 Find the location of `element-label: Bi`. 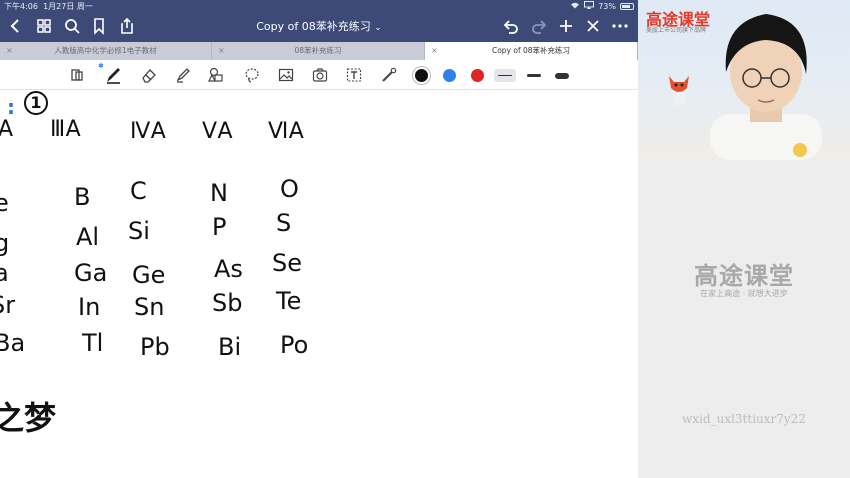

element-label: Bi is located at coordinates (230, 347).